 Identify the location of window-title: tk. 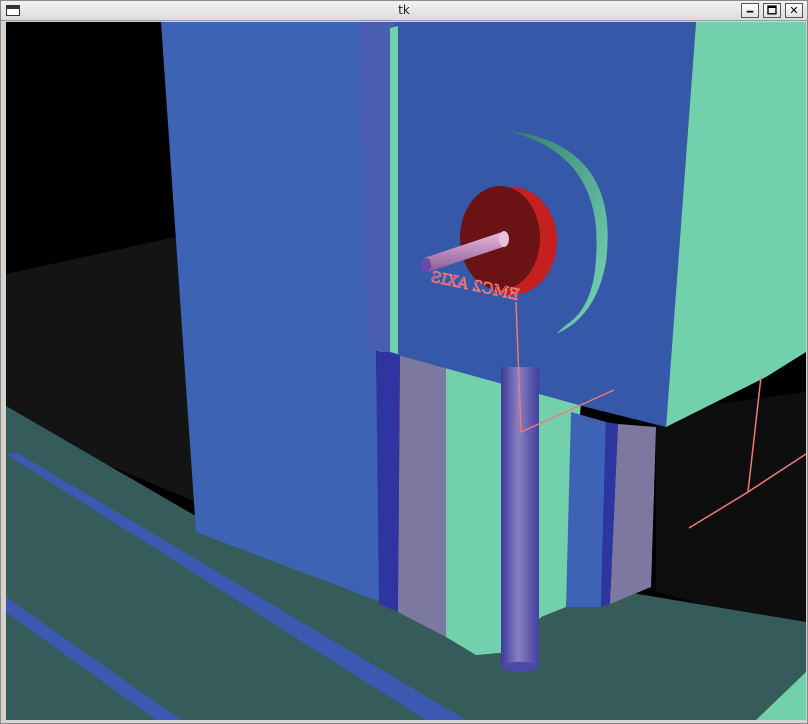
(404, 10).